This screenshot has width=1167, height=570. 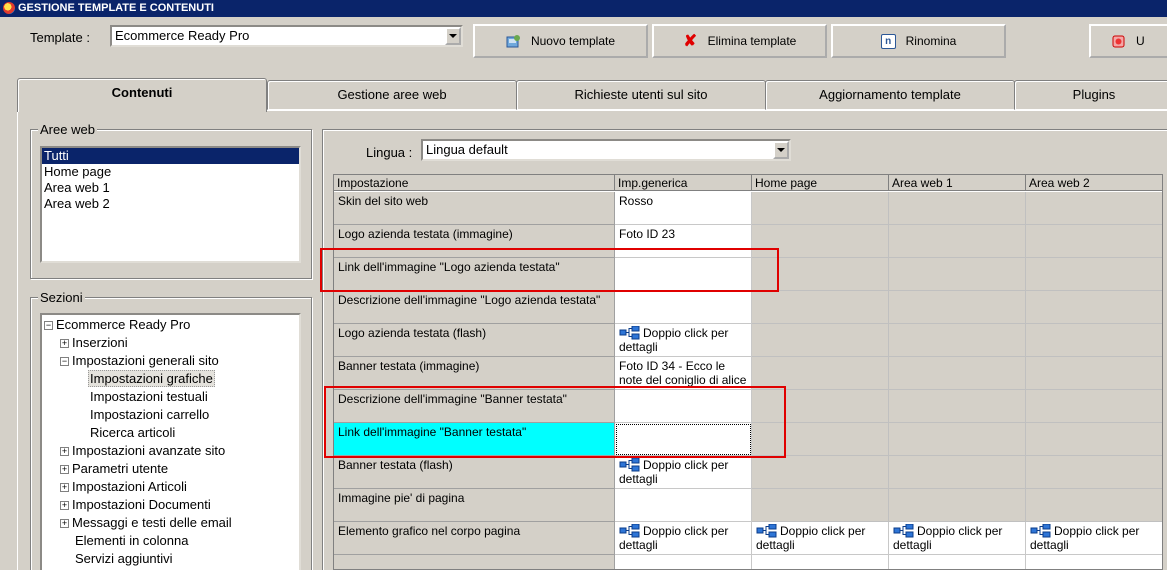 What do you see at coordinates (474, 183) in the screenshot?
I see `column-header: Impostazione` at bounding box center [474, 183].